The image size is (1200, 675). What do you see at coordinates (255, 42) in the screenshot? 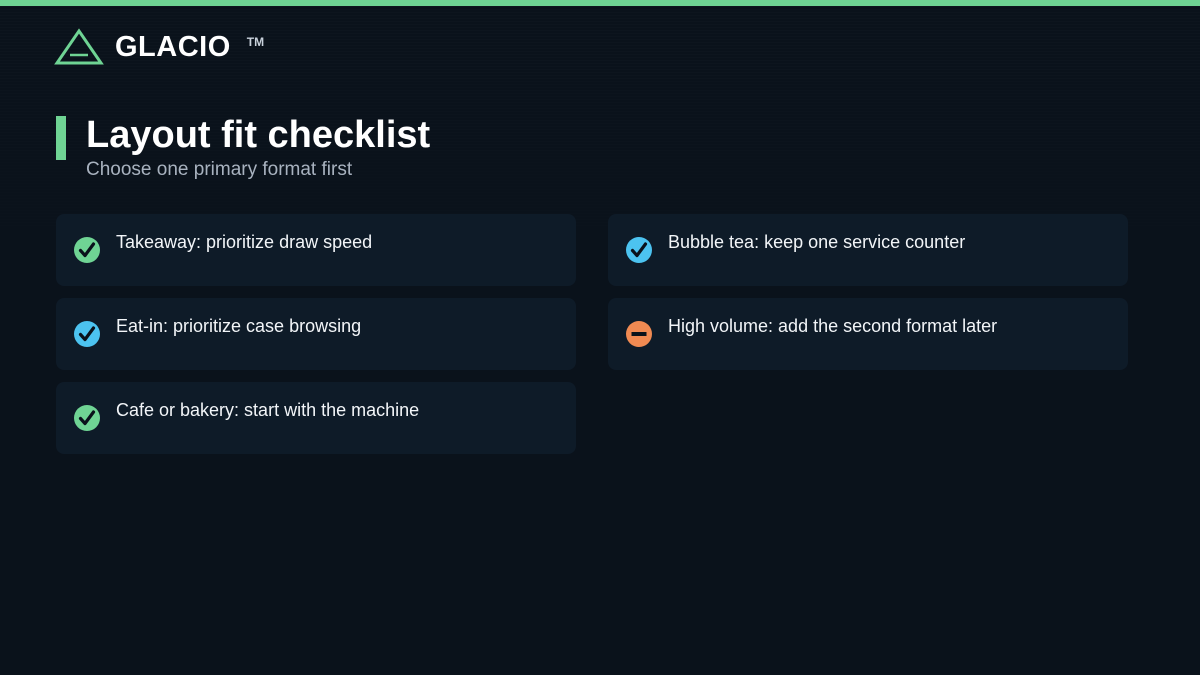
I see `trademark-mark: TM` at bounding box center [255, 42].